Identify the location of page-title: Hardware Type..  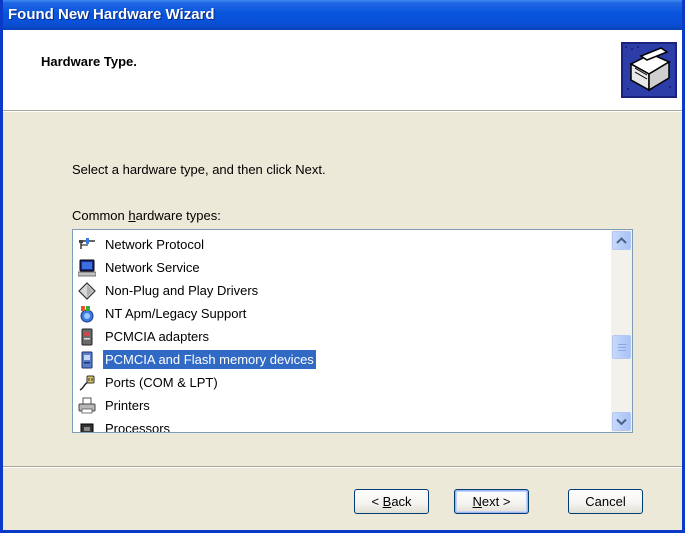
(89, 61).